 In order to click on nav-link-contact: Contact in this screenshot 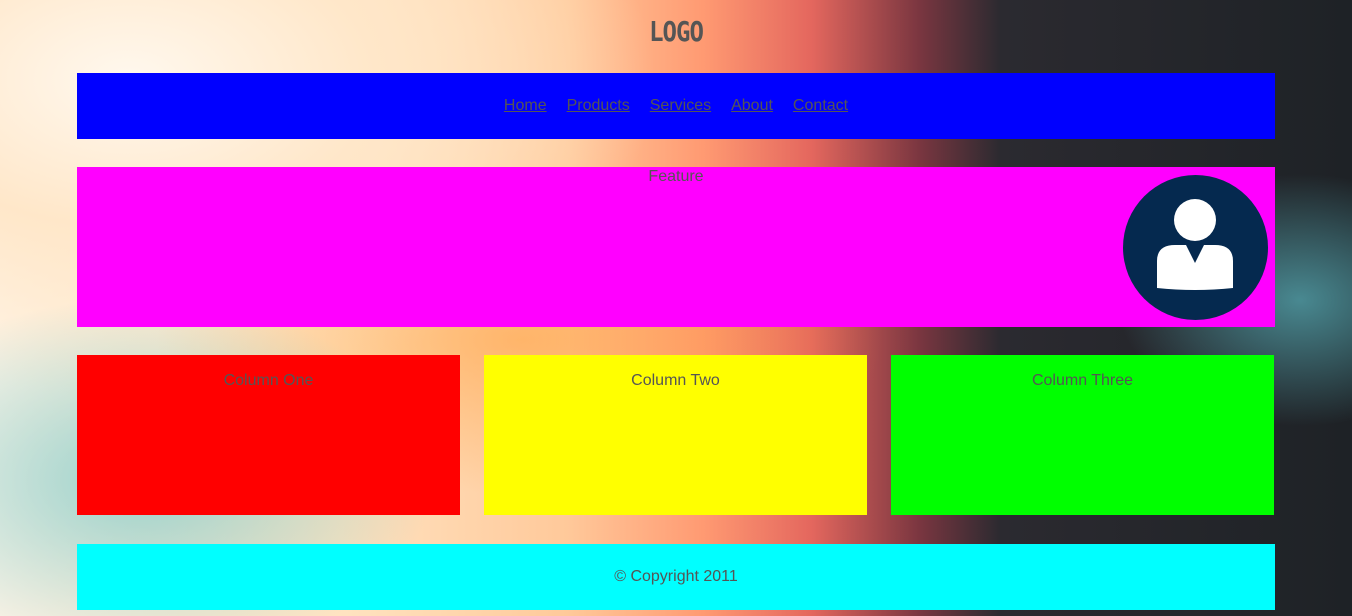, I will do `click(820, 106)`.